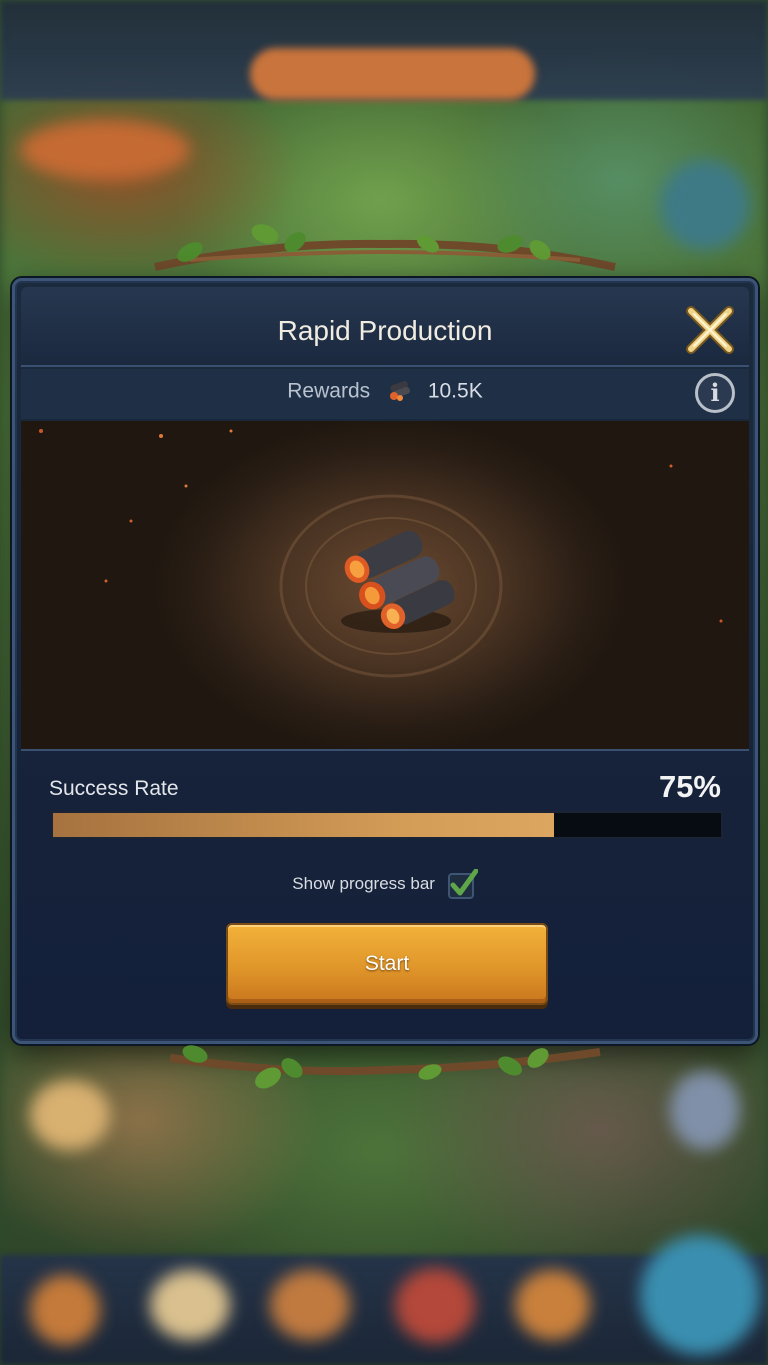 This screenshot has width=768, height=1365. Describe the element at coordinates (387, 964) in the screenshot. I see `start-button: Start` at that location.